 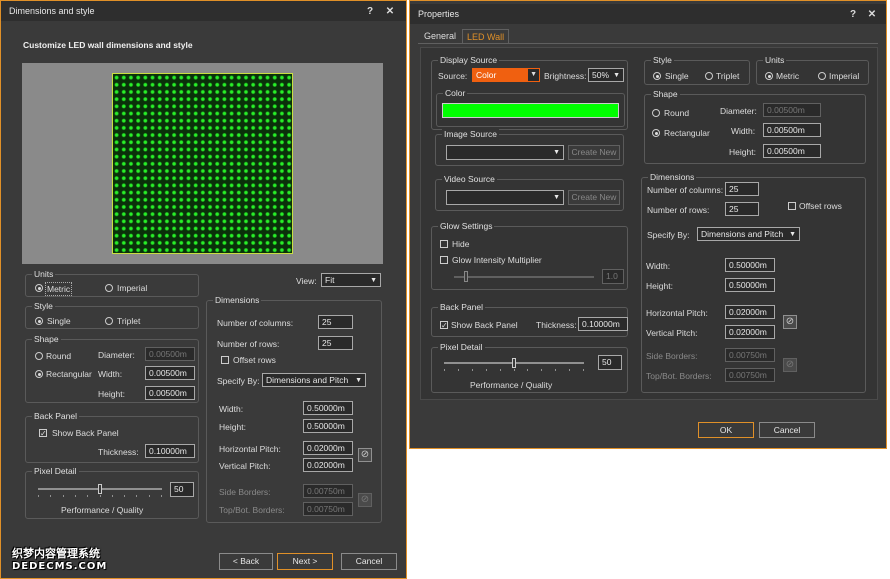 I want to click on imperial-label: Imperial, so click(x=844, y=76).